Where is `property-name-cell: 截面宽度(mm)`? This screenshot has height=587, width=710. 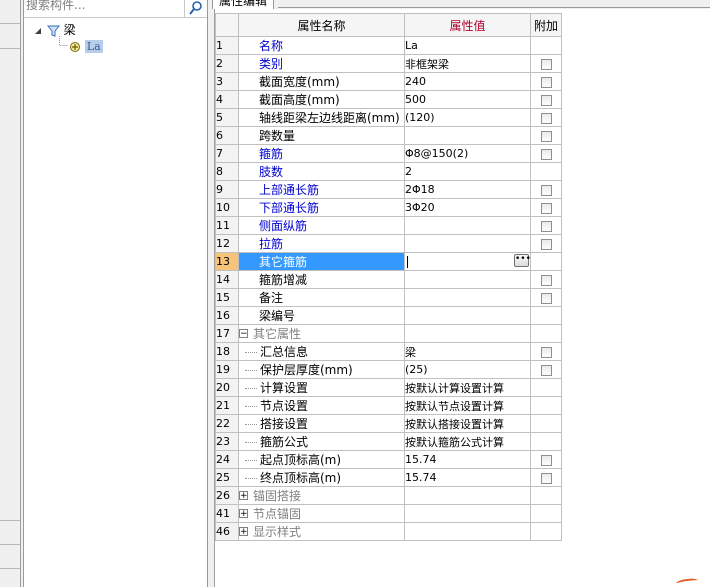 property-name-cell: 截面宽度(mm) is located at coordinates (321, 81).